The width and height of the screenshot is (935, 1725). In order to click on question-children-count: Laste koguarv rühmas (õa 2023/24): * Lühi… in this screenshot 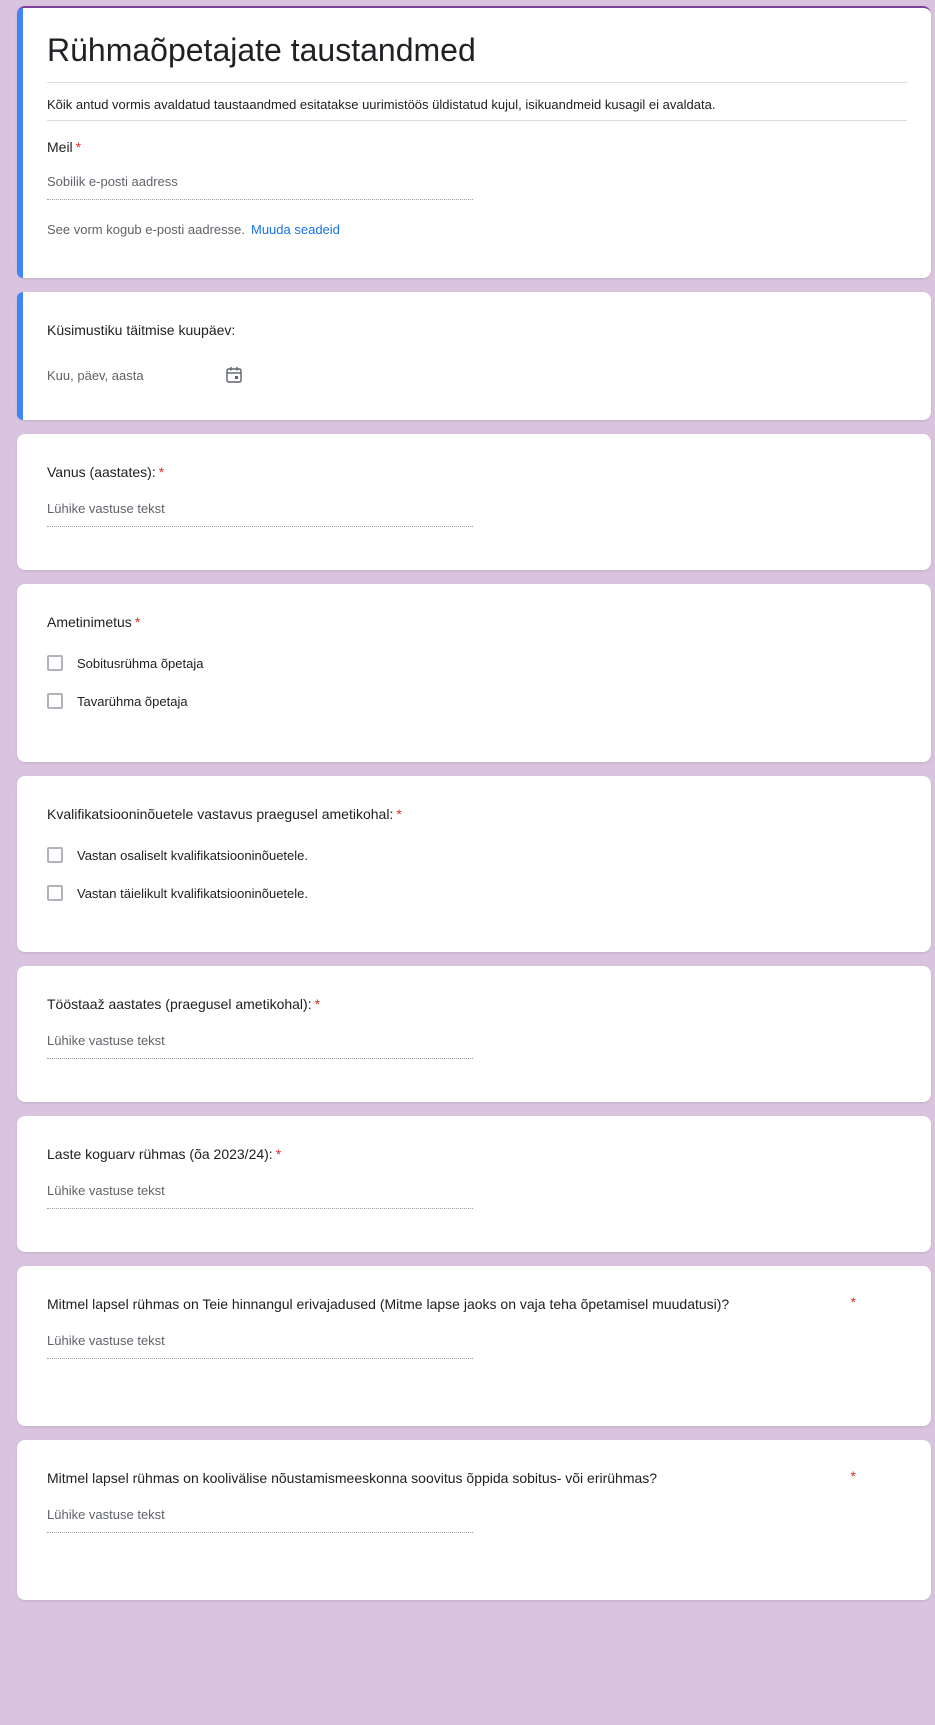, I will do `click(474, 1184)`.